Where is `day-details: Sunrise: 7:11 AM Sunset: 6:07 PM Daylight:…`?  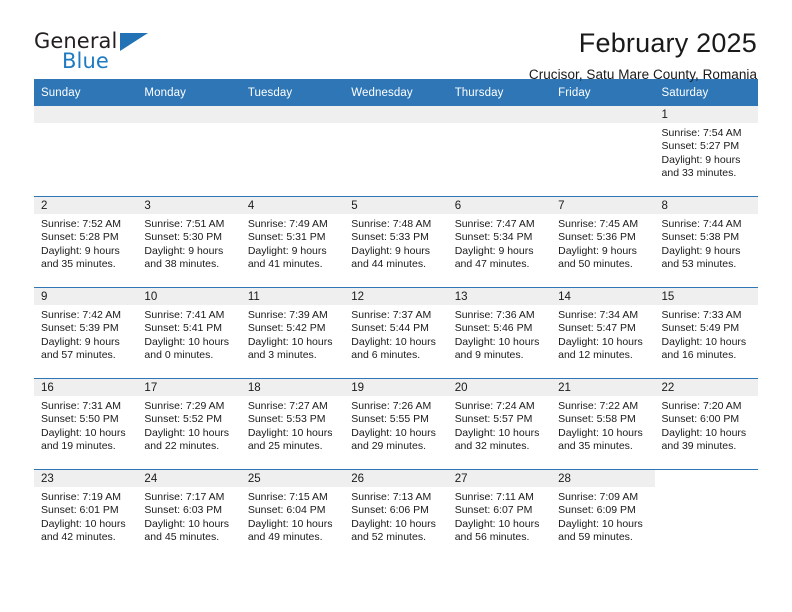 day-details: Sunrise: 7:11 AM Sunset: 6:07 PM Daylight:… is located at coordinates (499, 516).